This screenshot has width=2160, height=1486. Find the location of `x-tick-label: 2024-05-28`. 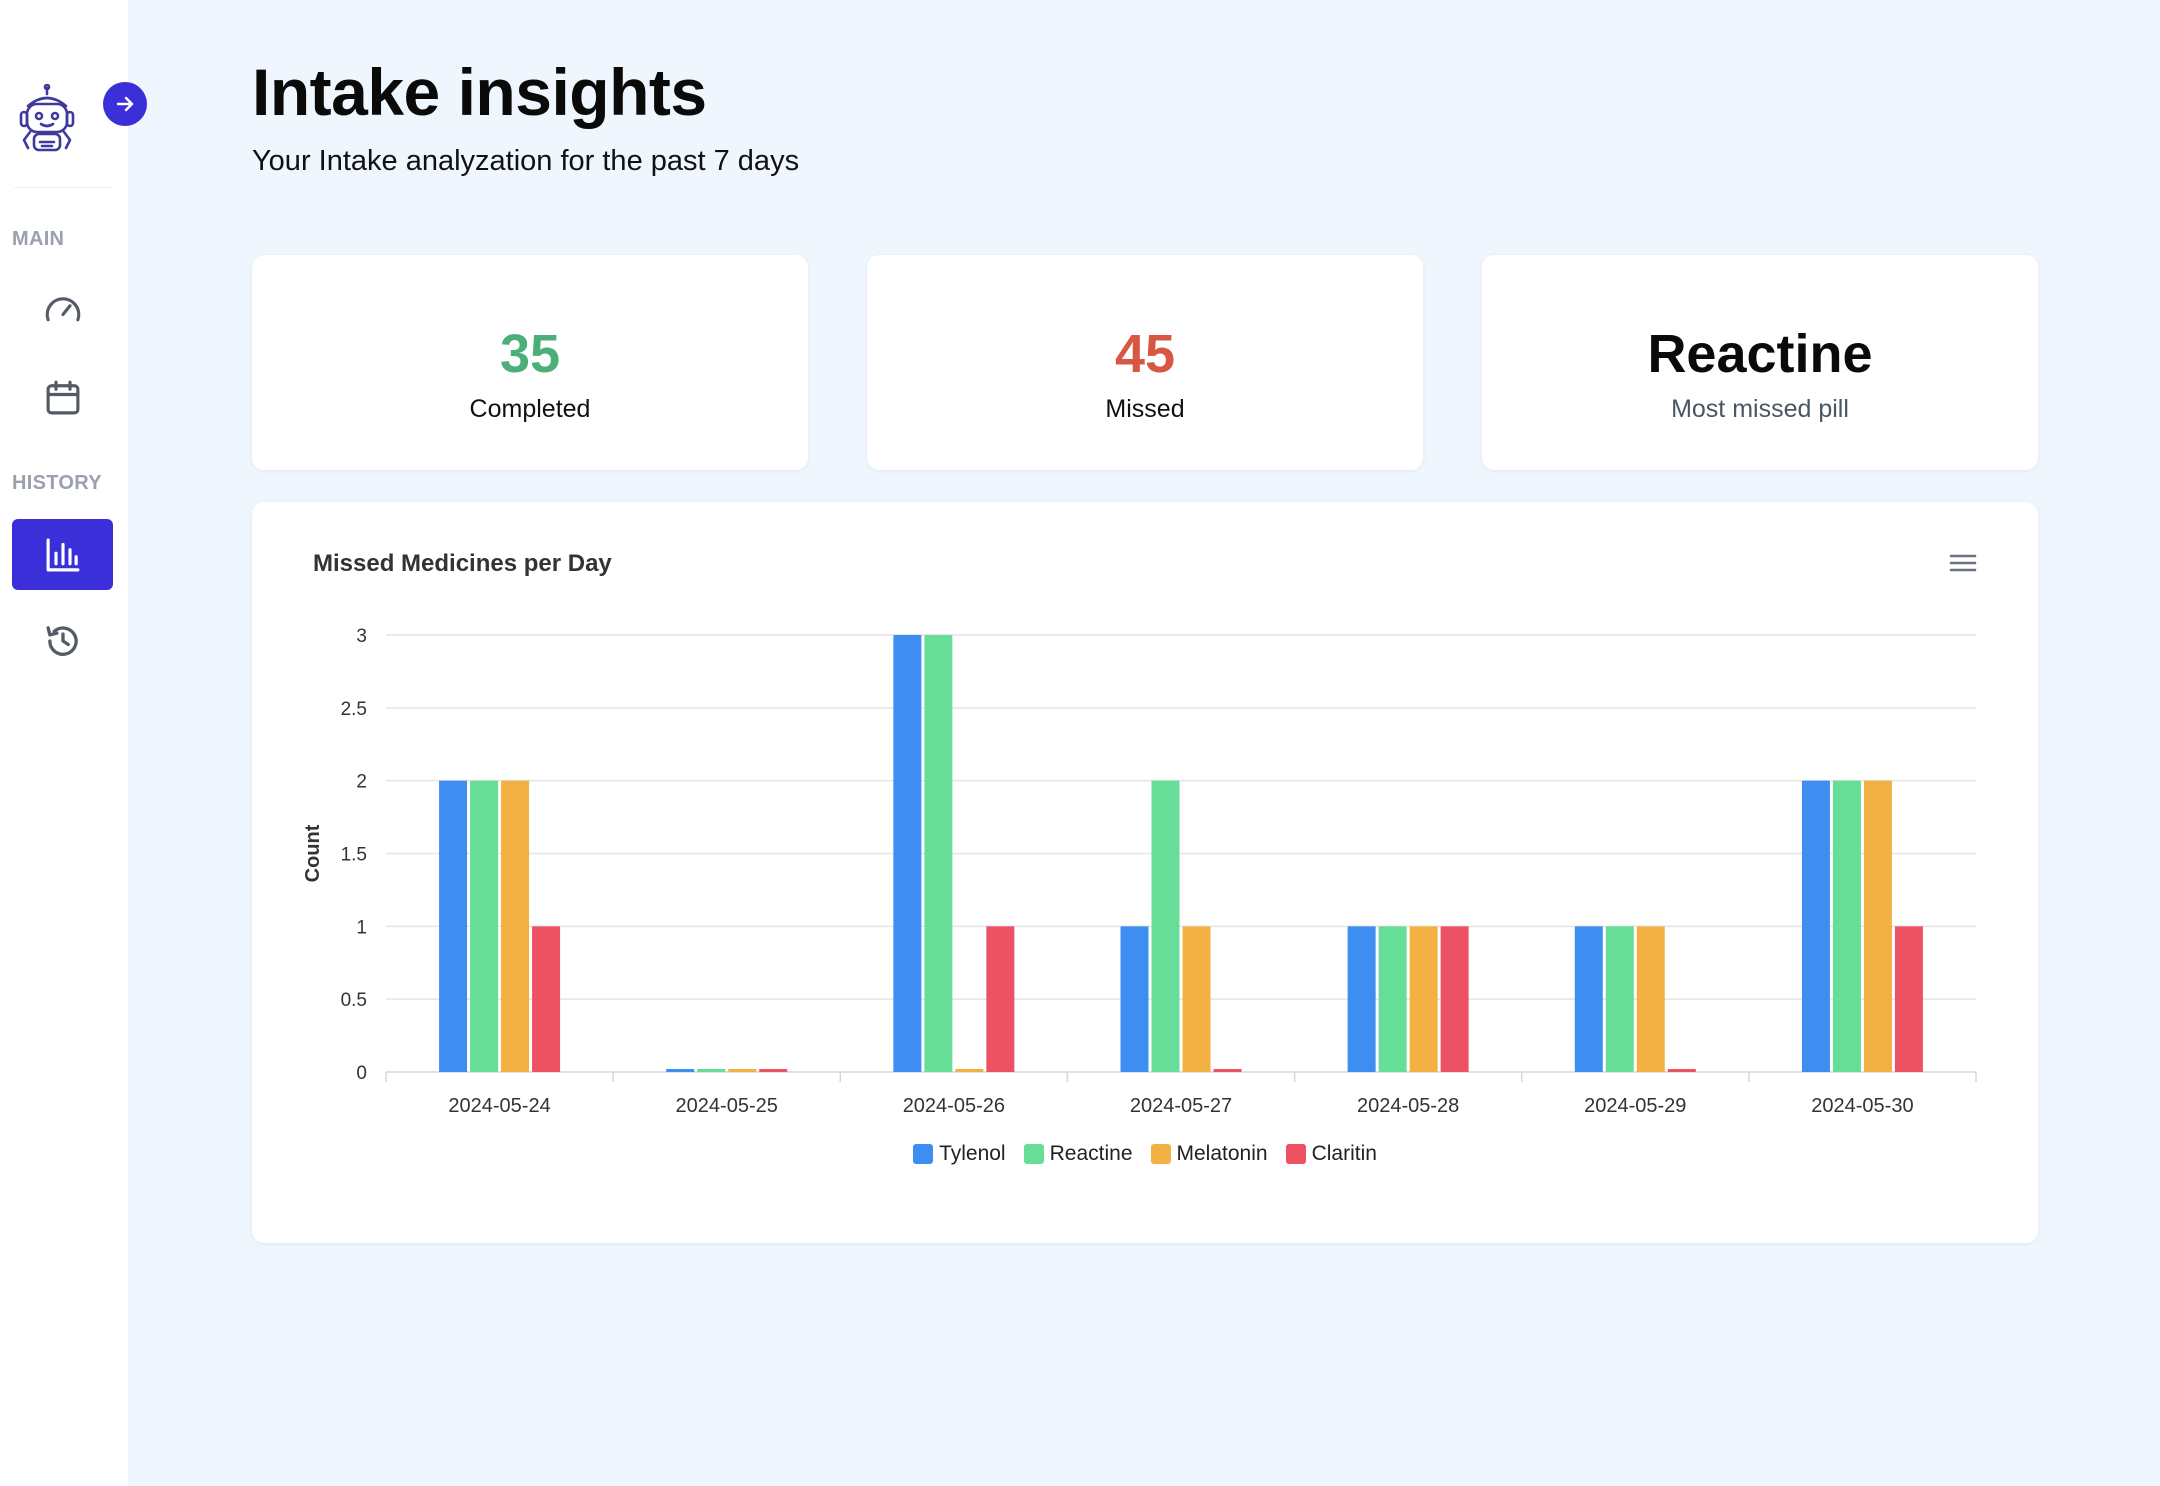

x-tick-label: 2024-05-28 is located at coordinates (1408, 1106).